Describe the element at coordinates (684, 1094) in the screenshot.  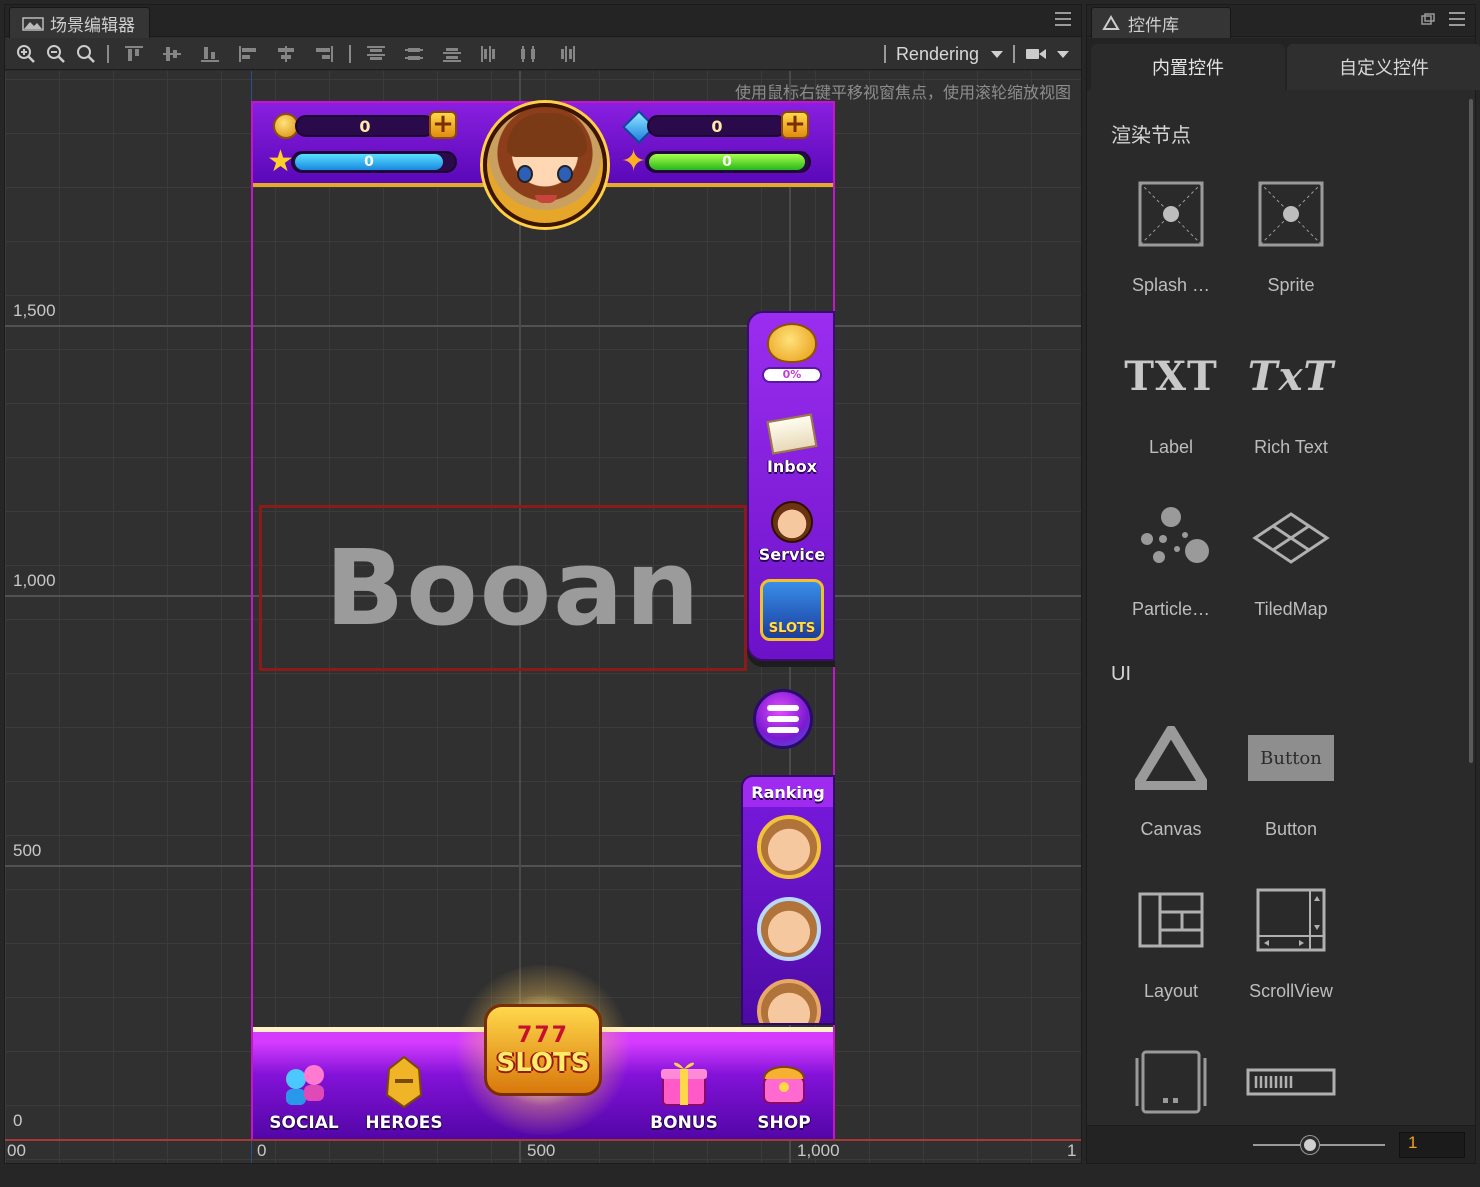
I see `bonus-button: BONUS` at that location.